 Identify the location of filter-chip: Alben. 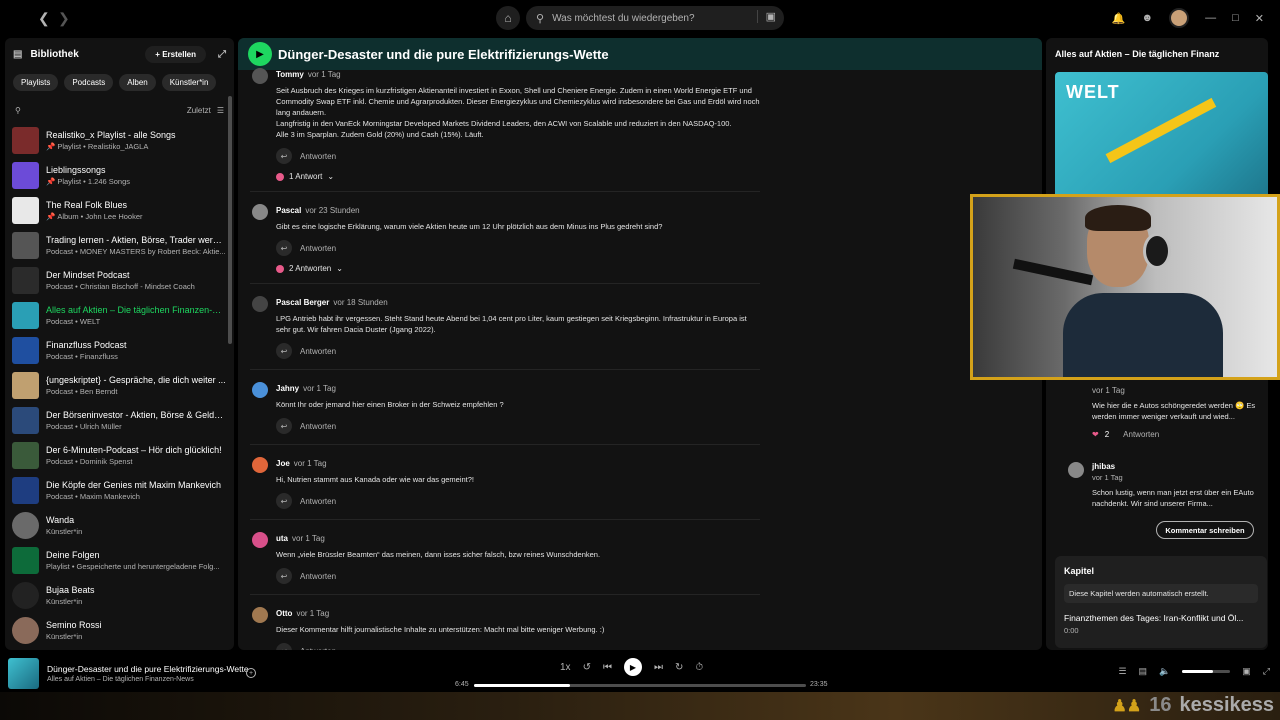
(137, 82).